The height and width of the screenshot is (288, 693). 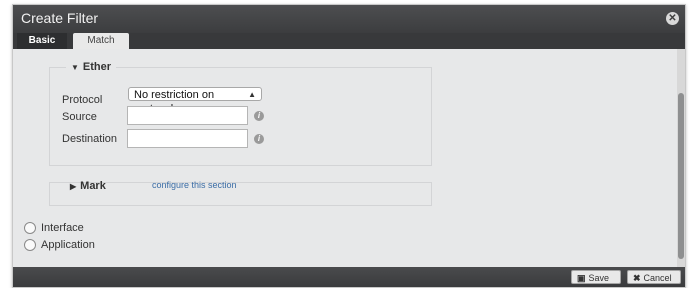 I want to click on protocol-label: Protocol, so click(x=82, y=100).